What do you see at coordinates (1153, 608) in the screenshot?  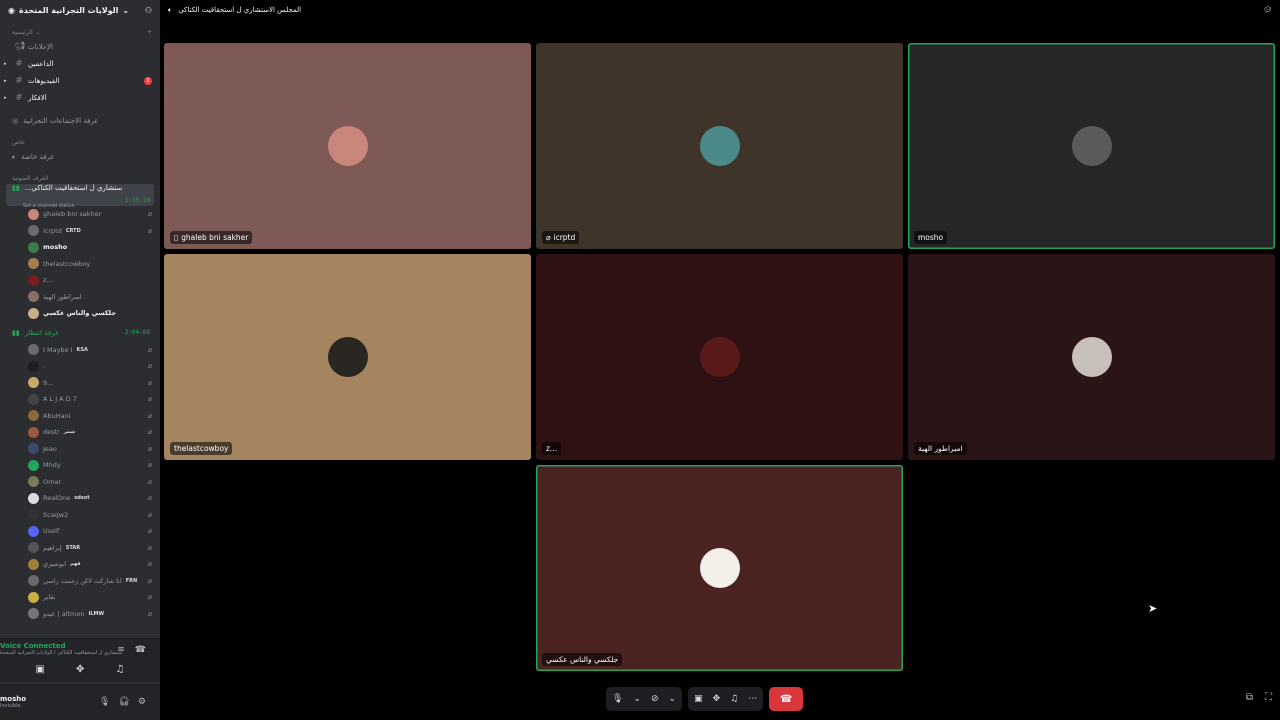 I see `mouse-cursor-icon: ➤` at bounding box center [1153, 608].